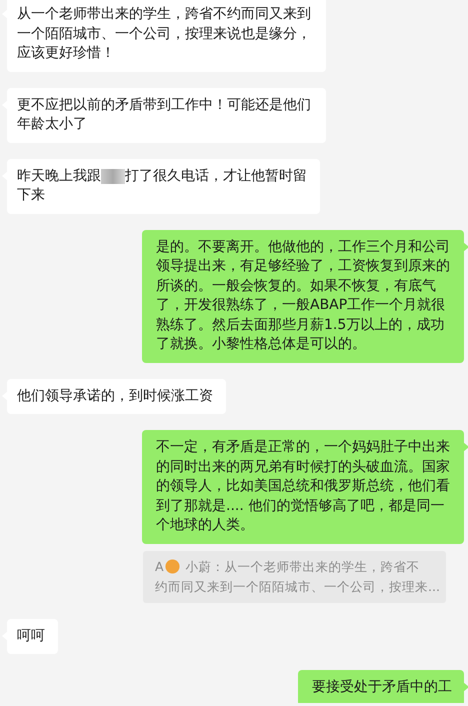 The height and width of the screenshot is (706, 468). I want to click on quote-text: 小蔚：从一个老师带出来的学生，跨省不, so click(303, 567).